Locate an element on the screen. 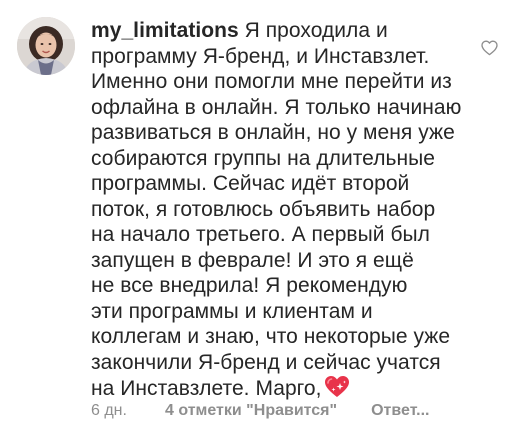 Image resolution: width=520 pixels, height=442 pixels. comment-line: запущен в феврале! И это я ещё is located at coordinates (252, 260).